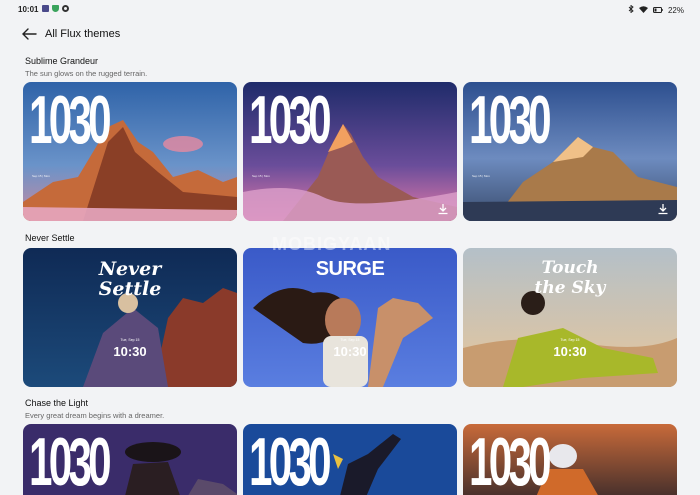 The image size is (700, 495). Describe the element at coordinates (83, 34) in the screenshot. I see `page-title: All Flux themes` at that location.